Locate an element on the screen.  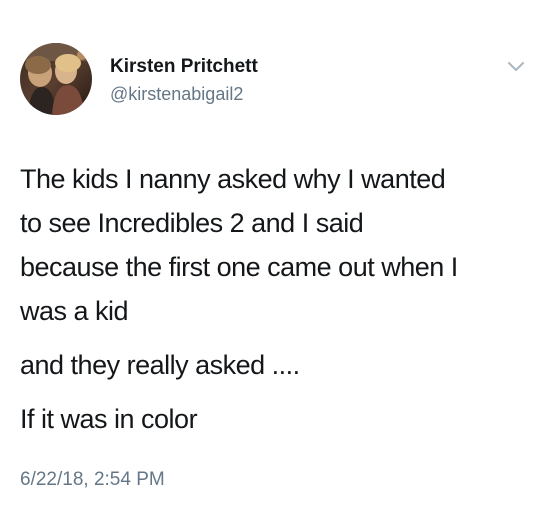
avatar-photo is located at coordinates (56, 79).